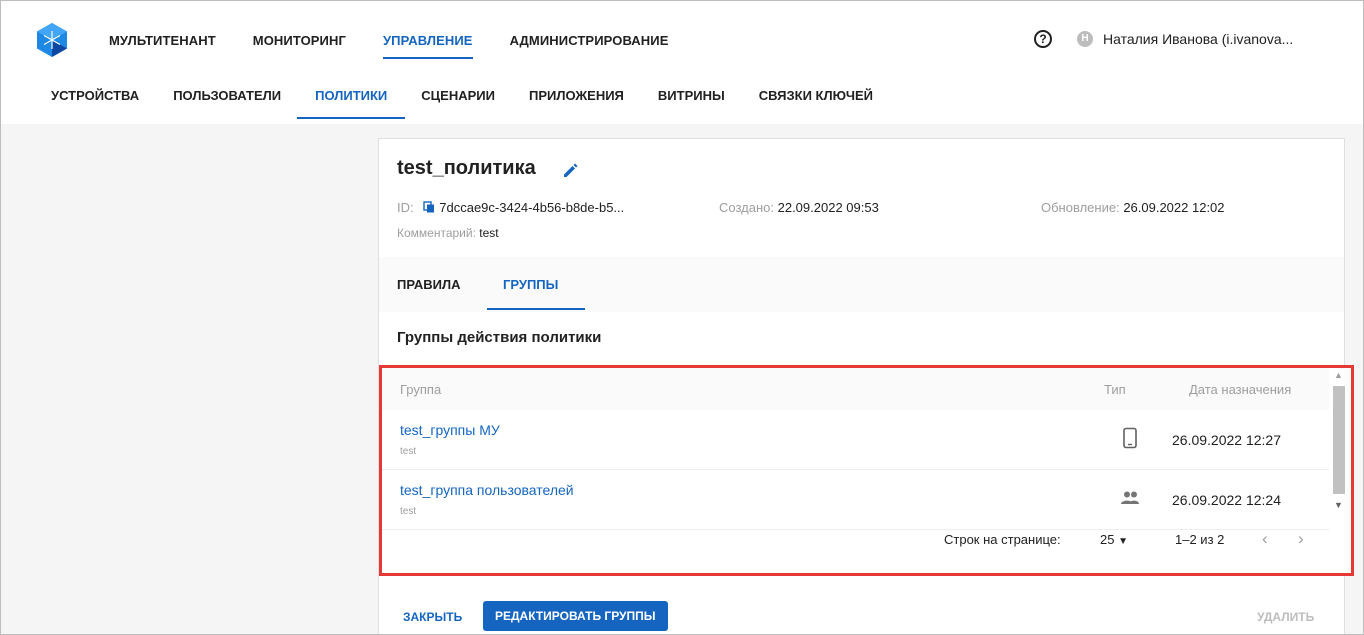 The height and width of the screenshot is (635, 1364). I want to click on tab-policies: ПОЛИТИКИ, so click(351, 103).